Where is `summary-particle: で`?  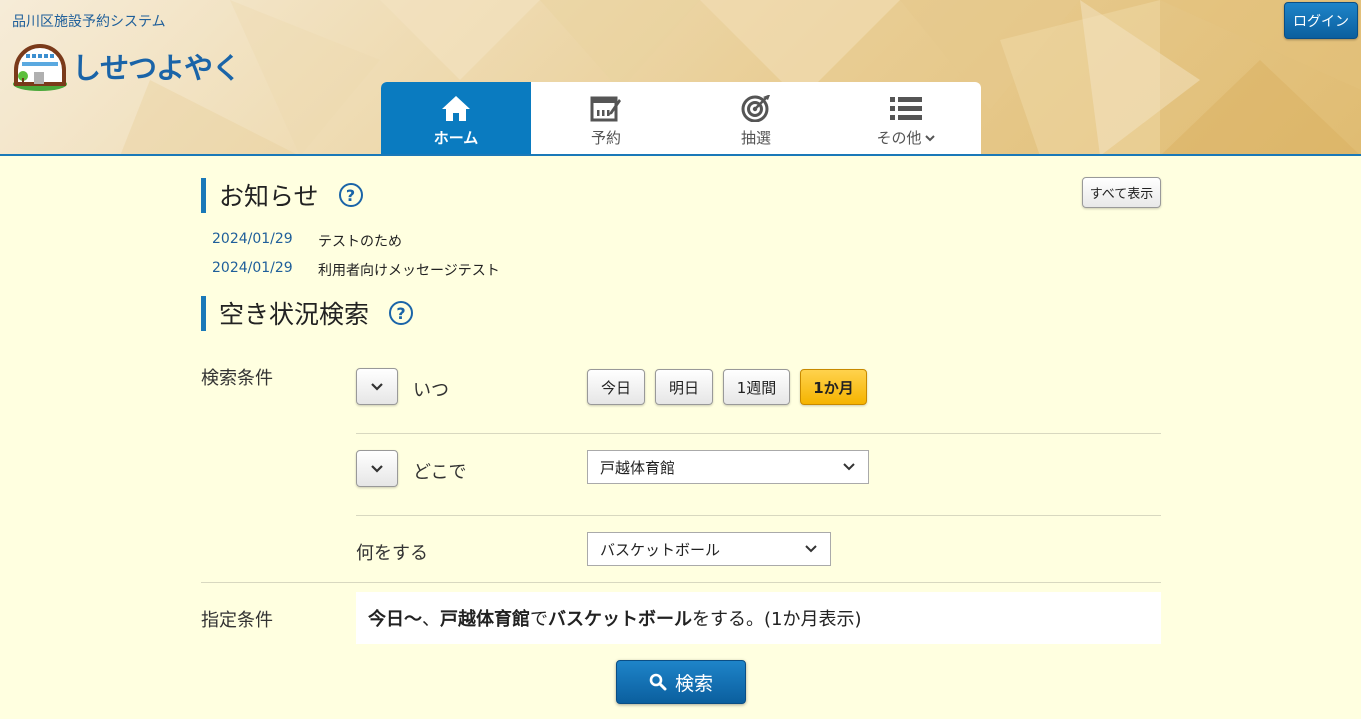
summary-particle: で is located at coordinates (539, 619).